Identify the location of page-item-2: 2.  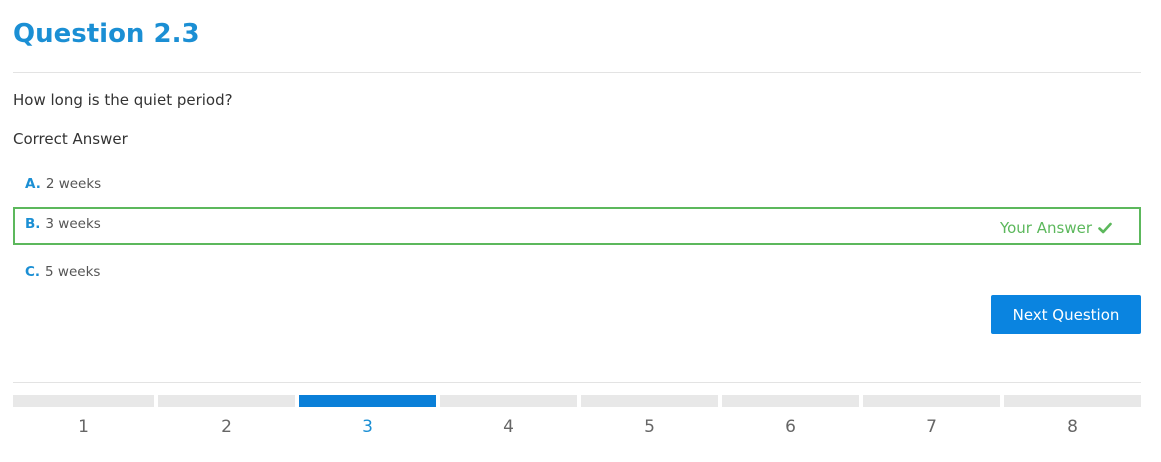
(226, 420).